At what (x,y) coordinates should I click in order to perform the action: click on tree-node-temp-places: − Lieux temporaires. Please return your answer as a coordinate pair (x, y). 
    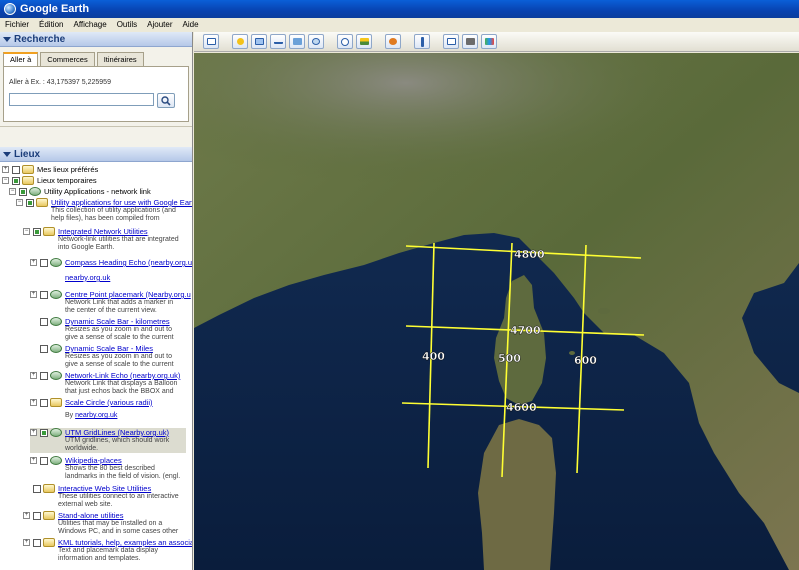
    Looking at the image, I should click on (97, 180).